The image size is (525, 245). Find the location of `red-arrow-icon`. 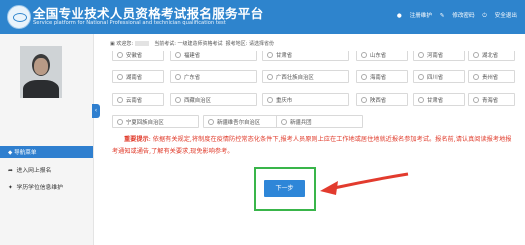

red-arrow-icon is located at coordinates (364, 183).